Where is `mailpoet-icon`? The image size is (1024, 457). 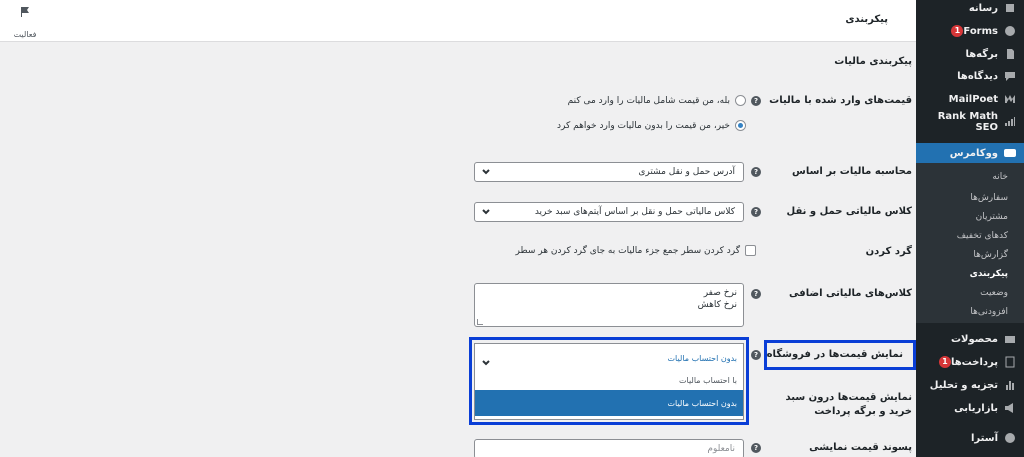 mailpoet-icon is located at coordinates (1010, 99).